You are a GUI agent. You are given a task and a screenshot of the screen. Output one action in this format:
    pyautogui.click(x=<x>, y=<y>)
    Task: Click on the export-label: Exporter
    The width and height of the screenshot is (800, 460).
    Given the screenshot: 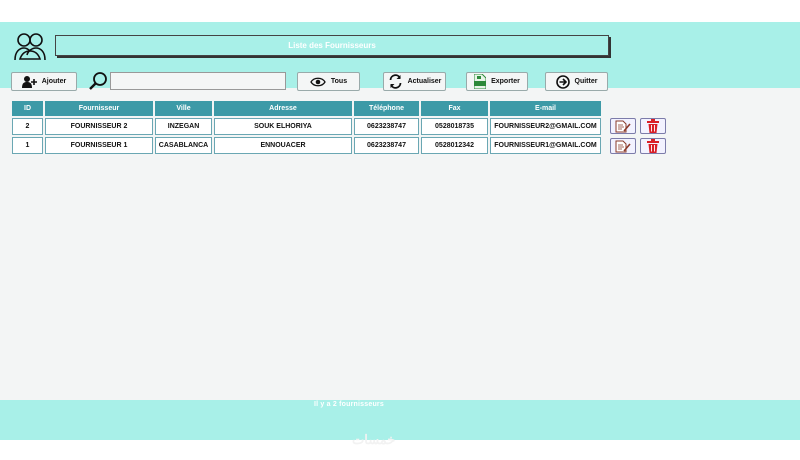 What is the action you would take?
    pyautogui.click(x=505, y=81)
    